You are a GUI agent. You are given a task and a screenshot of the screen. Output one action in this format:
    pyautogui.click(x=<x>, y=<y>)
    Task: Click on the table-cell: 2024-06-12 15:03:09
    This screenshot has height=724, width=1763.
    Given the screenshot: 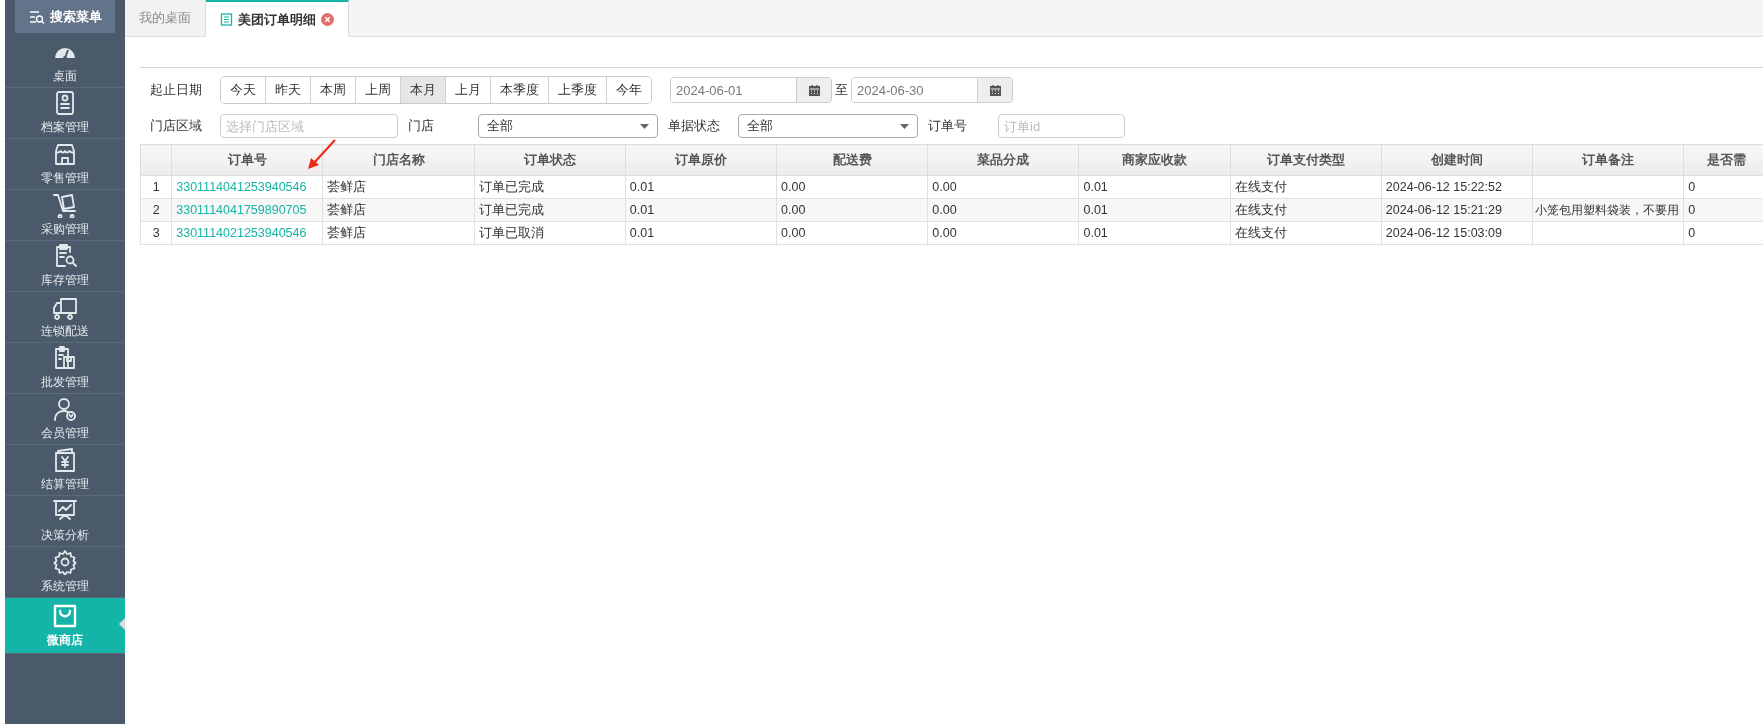 What is the action you would take?
    pyautogui.click(x=1457, y=233)
    